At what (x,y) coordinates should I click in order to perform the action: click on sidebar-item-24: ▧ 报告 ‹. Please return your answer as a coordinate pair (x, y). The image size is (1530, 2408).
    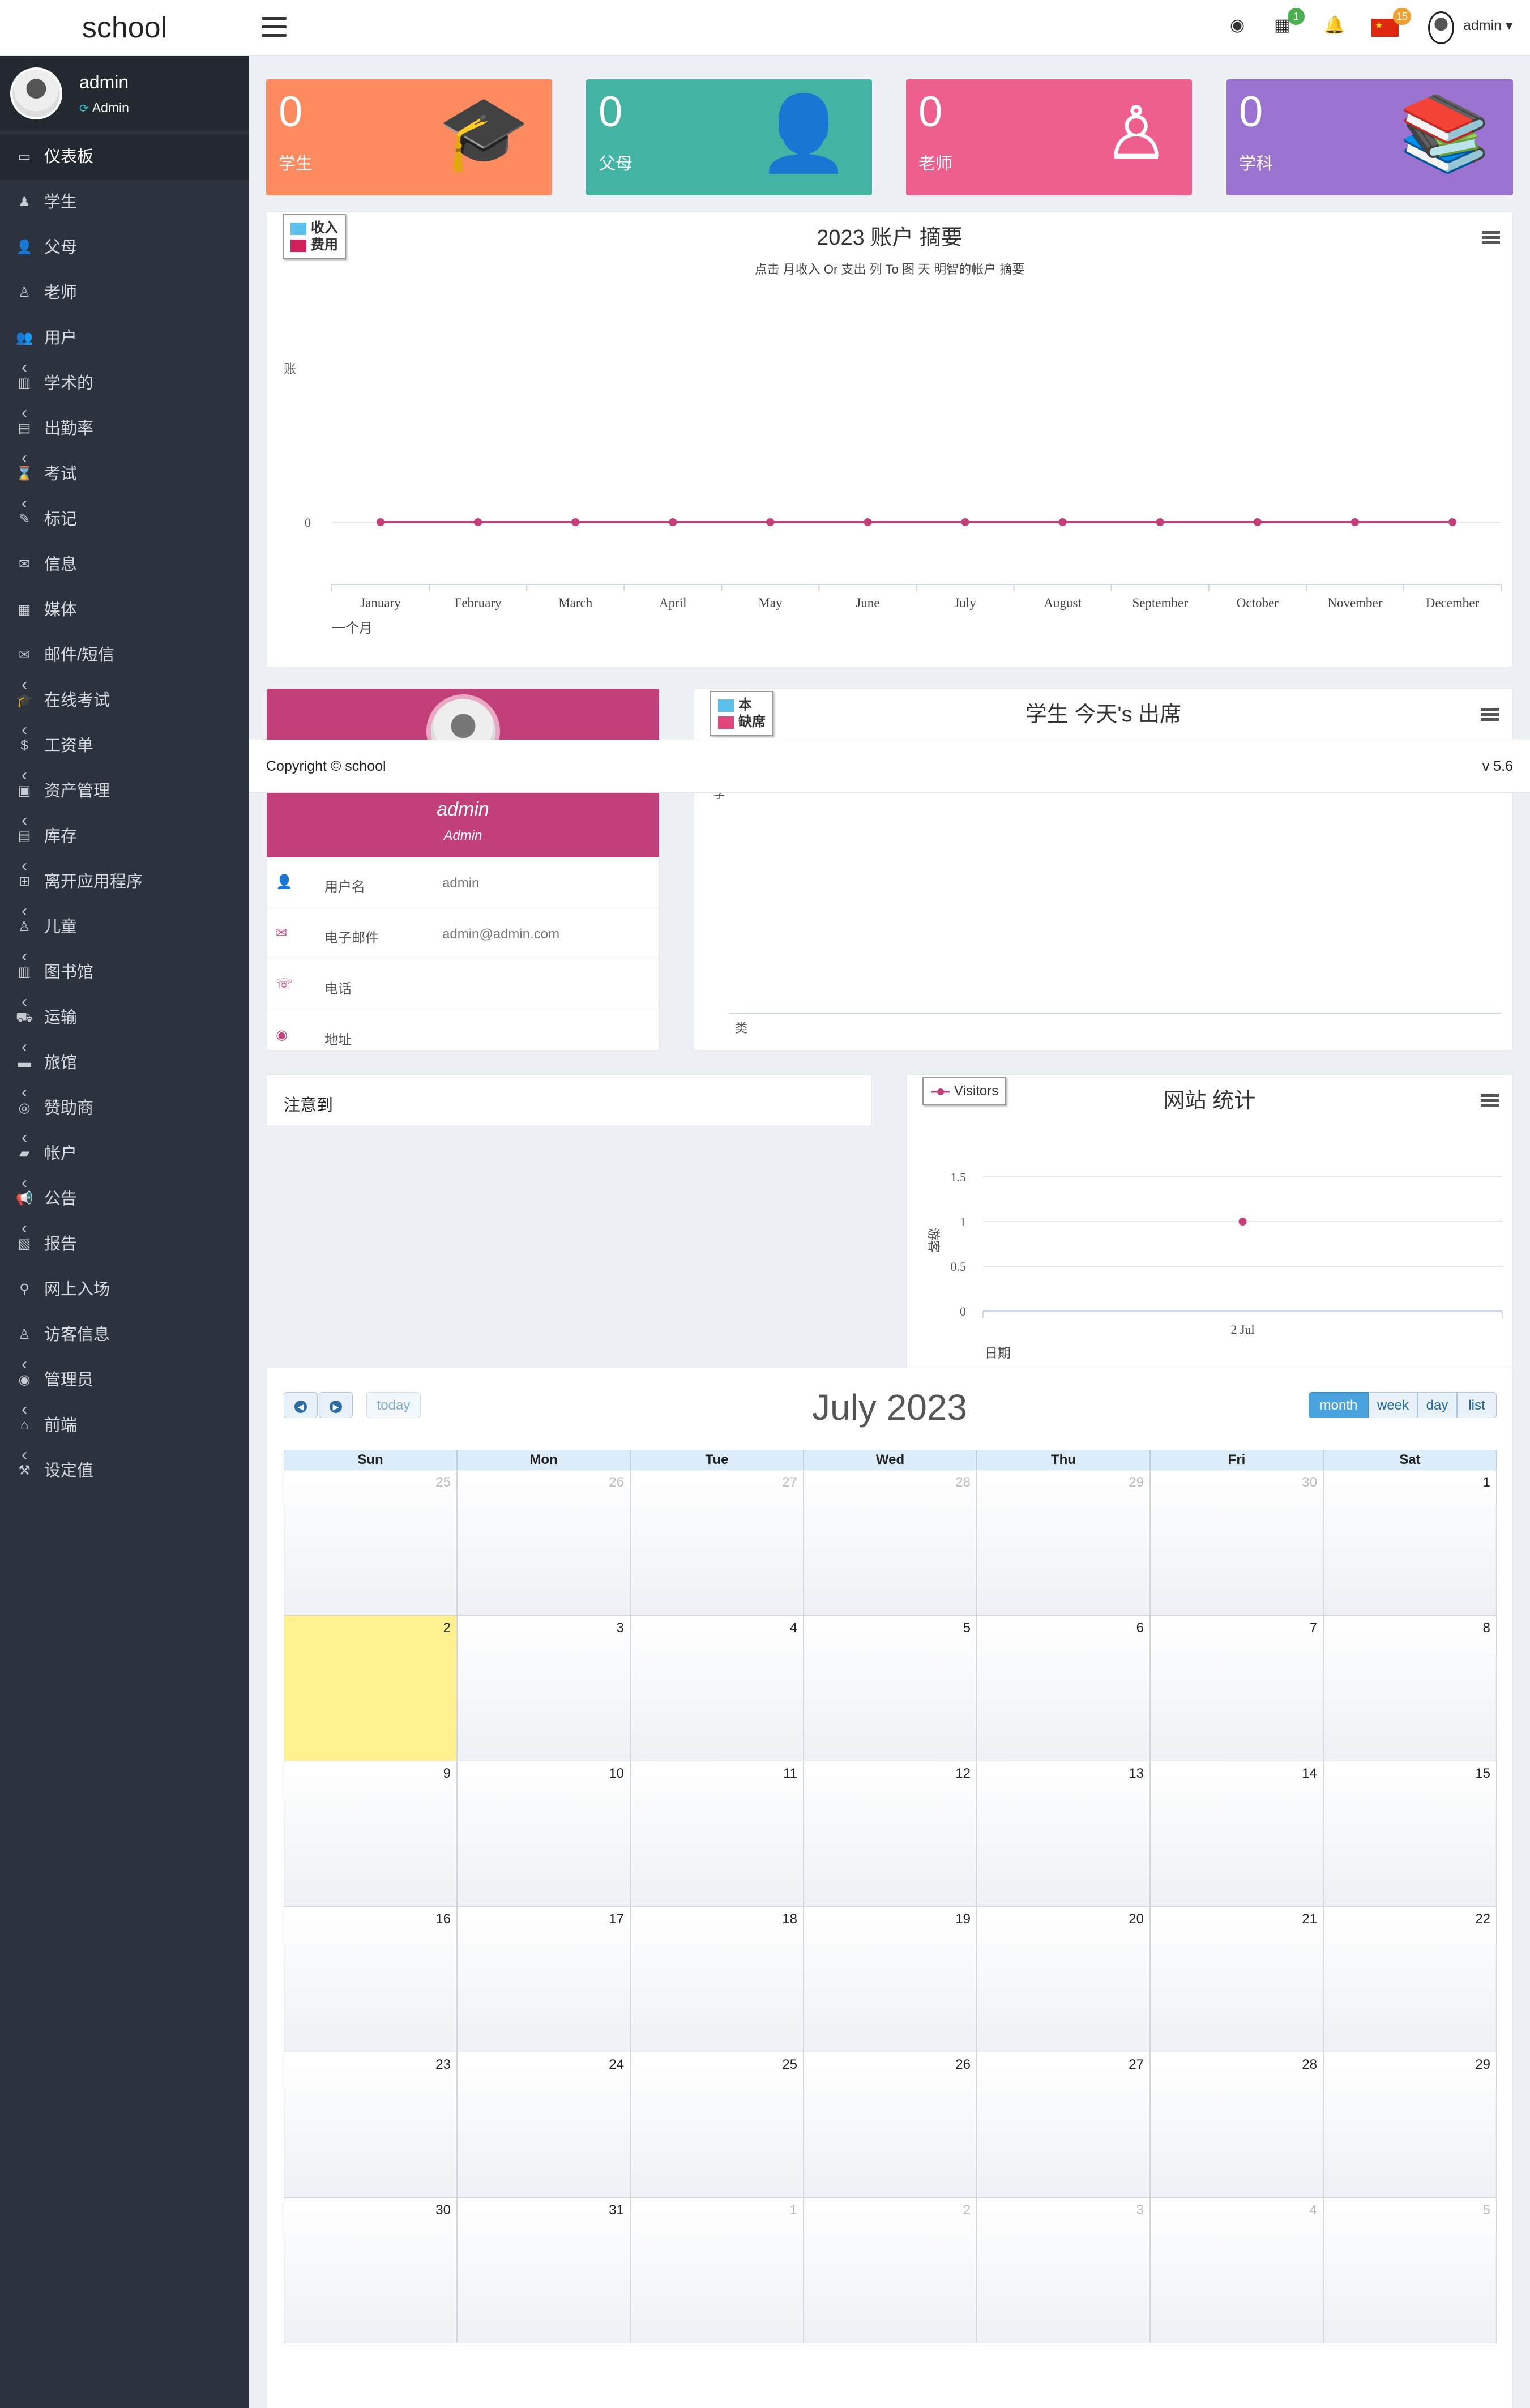
    Looking at the image, I should click on (124, 1243).